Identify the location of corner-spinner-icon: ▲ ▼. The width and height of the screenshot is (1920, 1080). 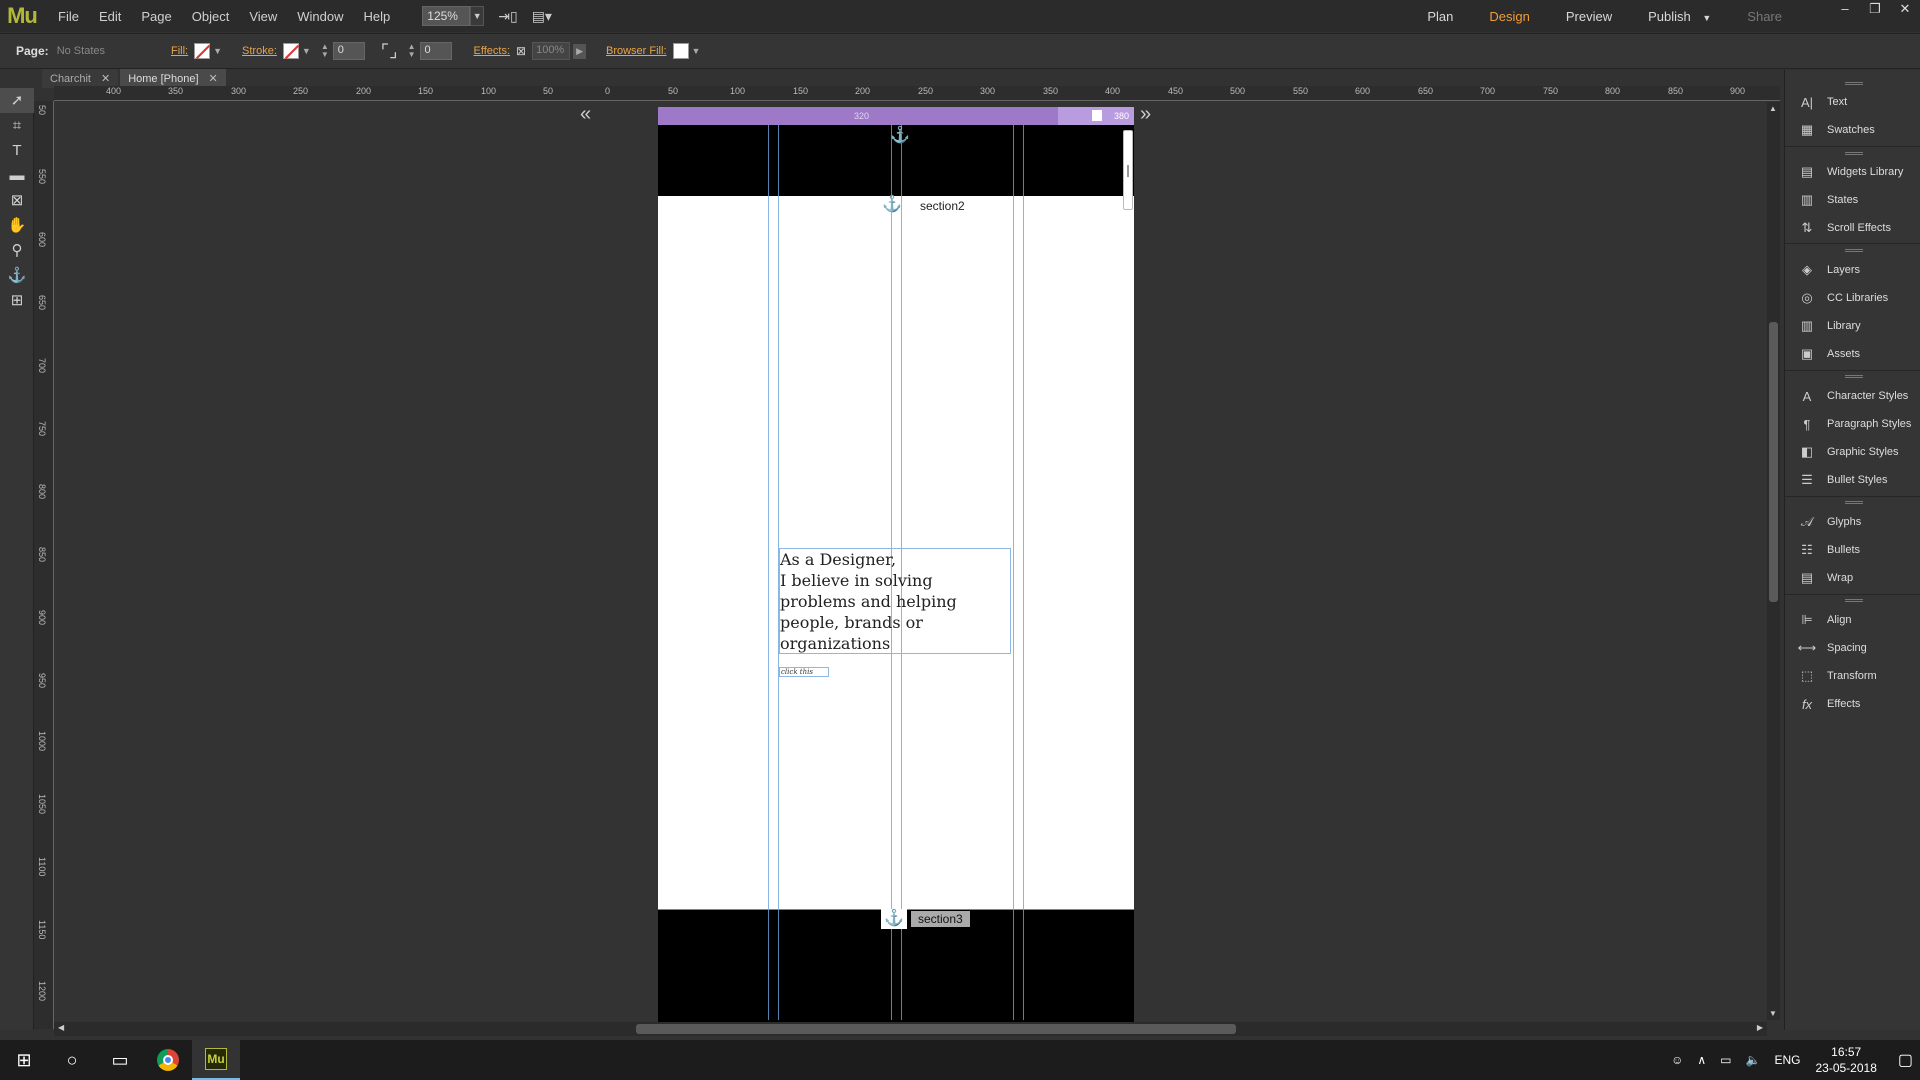
(412, 51).